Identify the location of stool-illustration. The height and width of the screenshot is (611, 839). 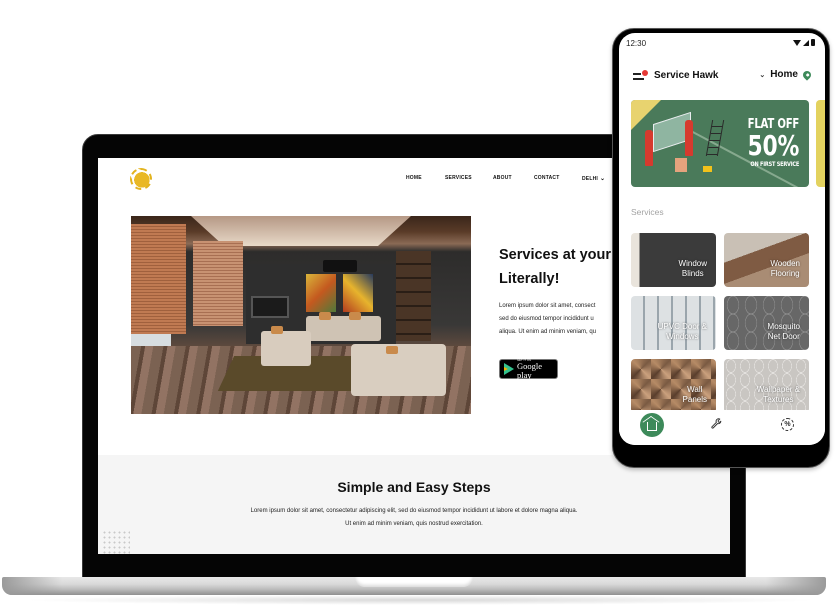
(681, 165).